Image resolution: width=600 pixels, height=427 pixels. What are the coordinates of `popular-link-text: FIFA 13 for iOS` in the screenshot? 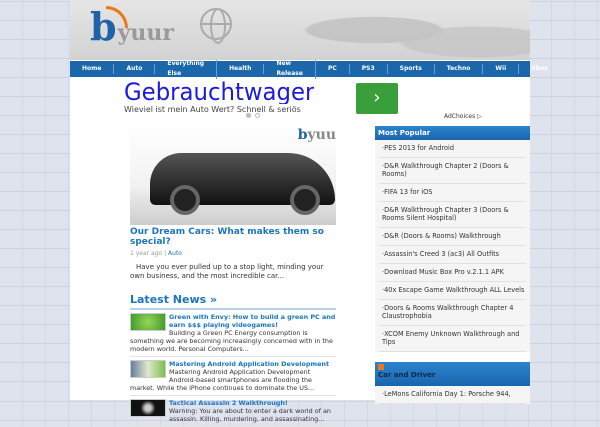 It's located at (408, 192).